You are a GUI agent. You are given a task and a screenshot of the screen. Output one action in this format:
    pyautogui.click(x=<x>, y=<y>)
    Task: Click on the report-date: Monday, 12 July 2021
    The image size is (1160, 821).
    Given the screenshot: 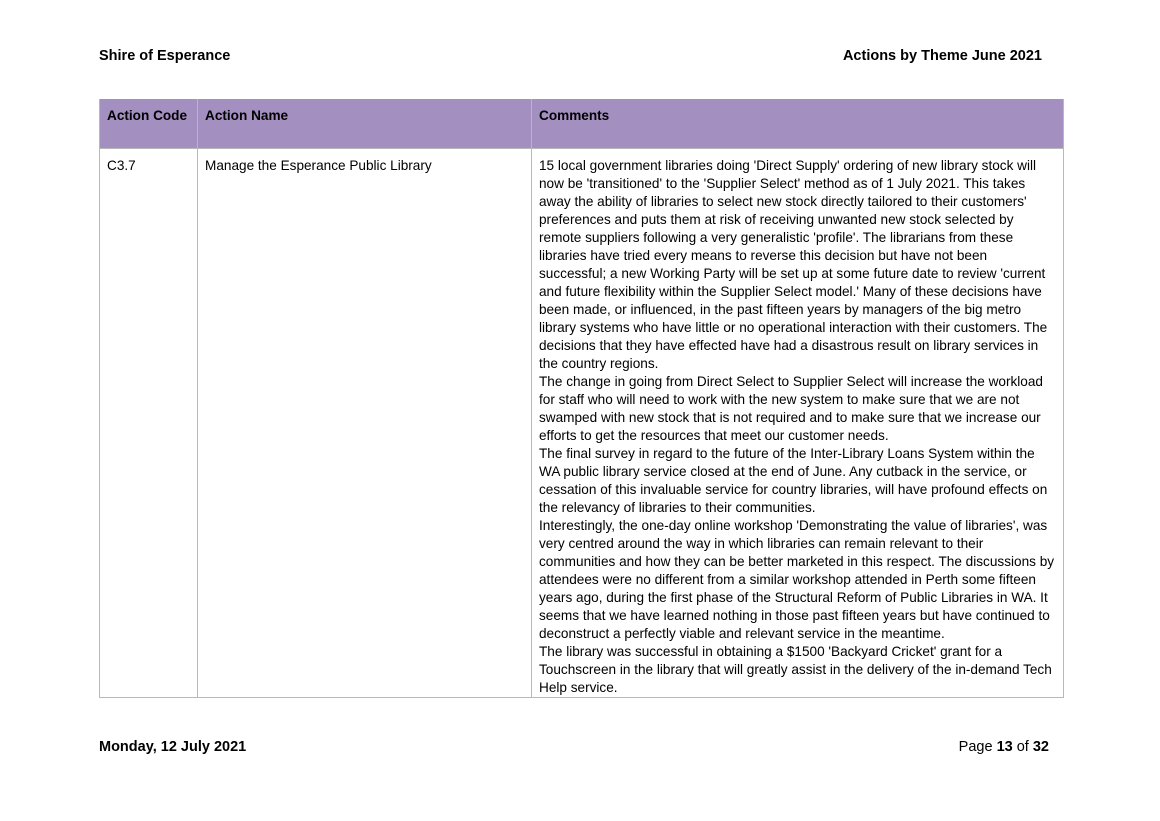 What is the action you would take?
    pyautogui.click(x=173, y=747)
    